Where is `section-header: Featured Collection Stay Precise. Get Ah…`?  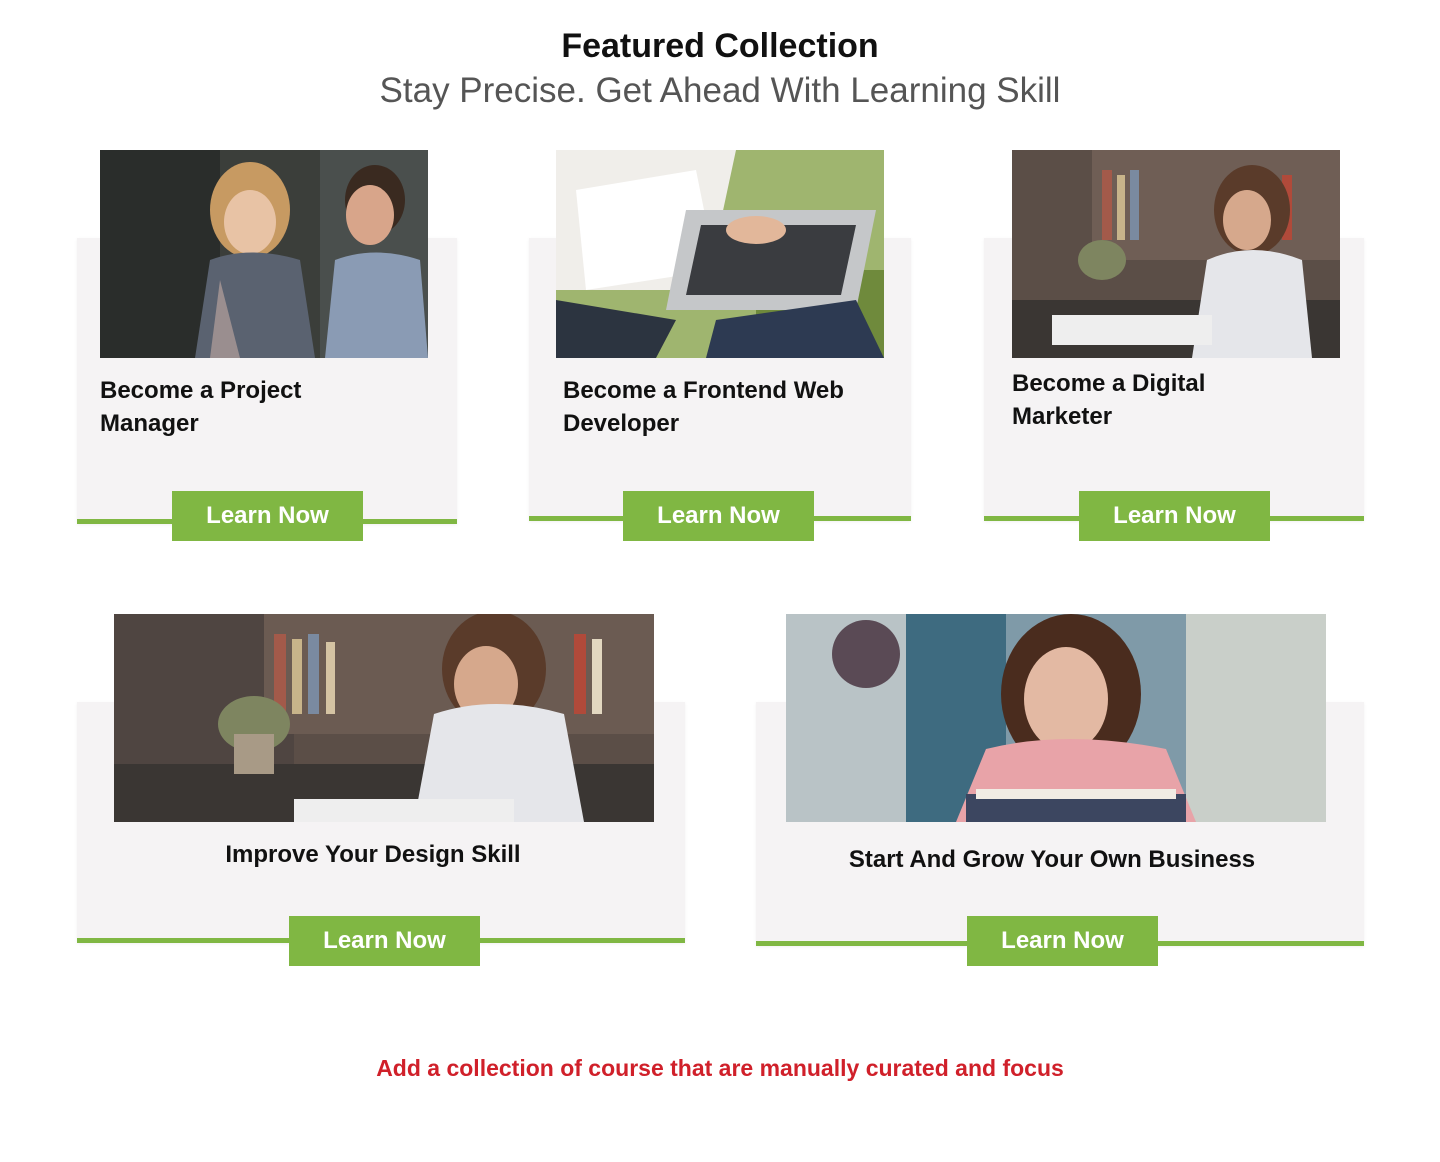
section-header: Featured Collection Stay Precise. Get Ah… is located at coordinates (720, 69).